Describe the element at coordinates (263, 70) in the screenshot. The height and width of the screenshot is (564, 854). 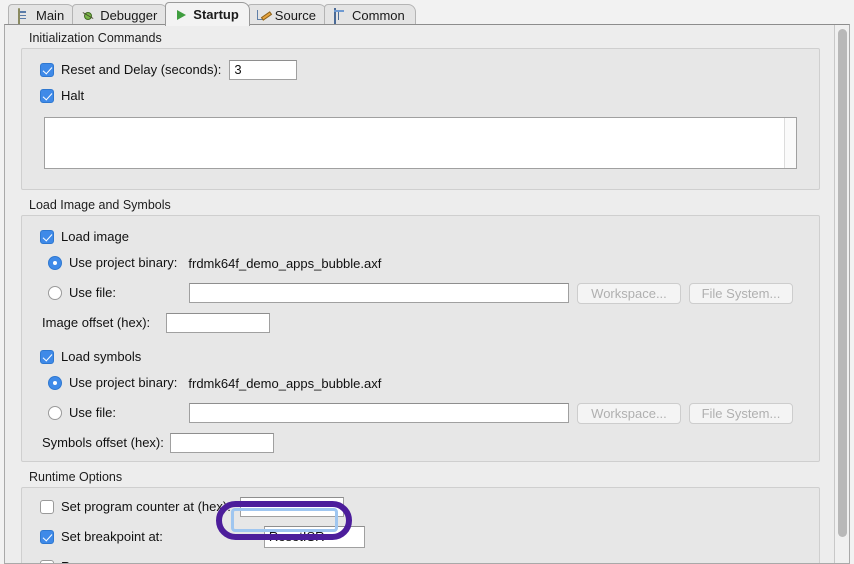
I see `reset-delay-seconds-input: 3` at that location.